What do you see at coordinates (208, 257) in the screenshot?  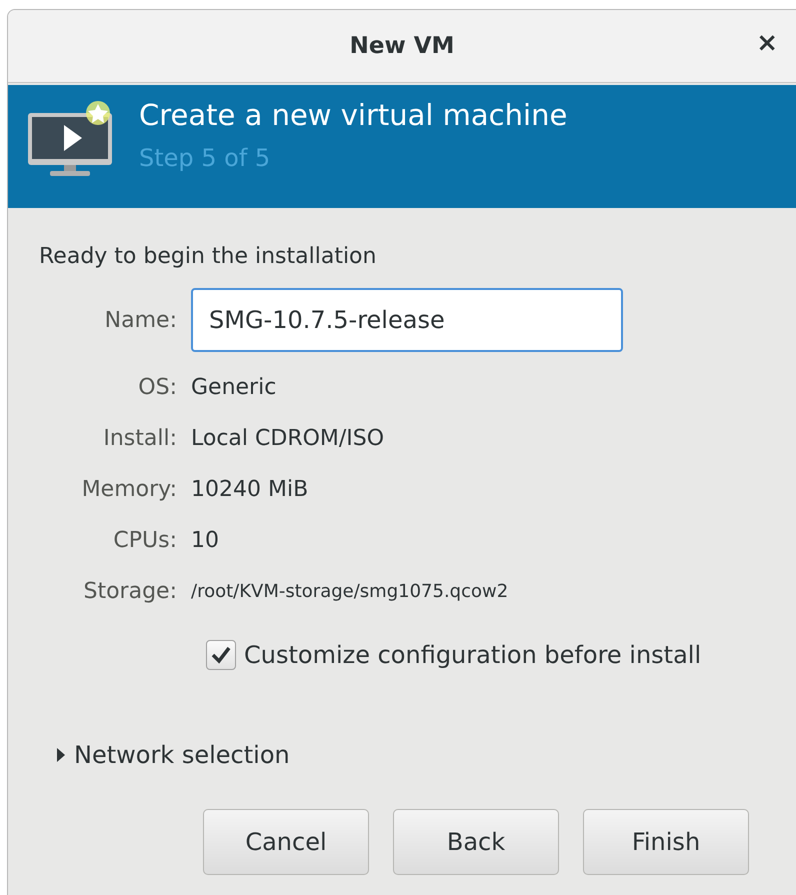 I see `section-heading: Ready to begin the installation` at bounding box center [208, 257].